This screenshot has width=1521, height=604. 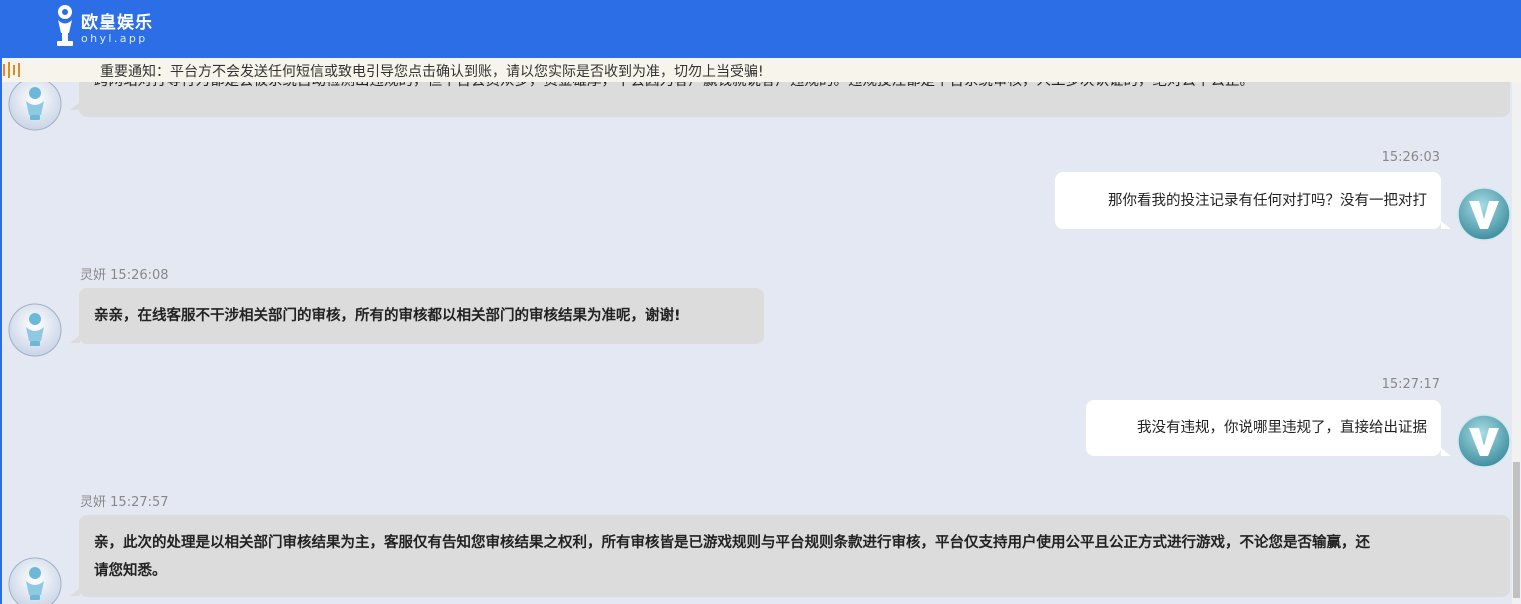 I want to click on message-text-line-2: 请您知悉。, so click(x=130, y=571).